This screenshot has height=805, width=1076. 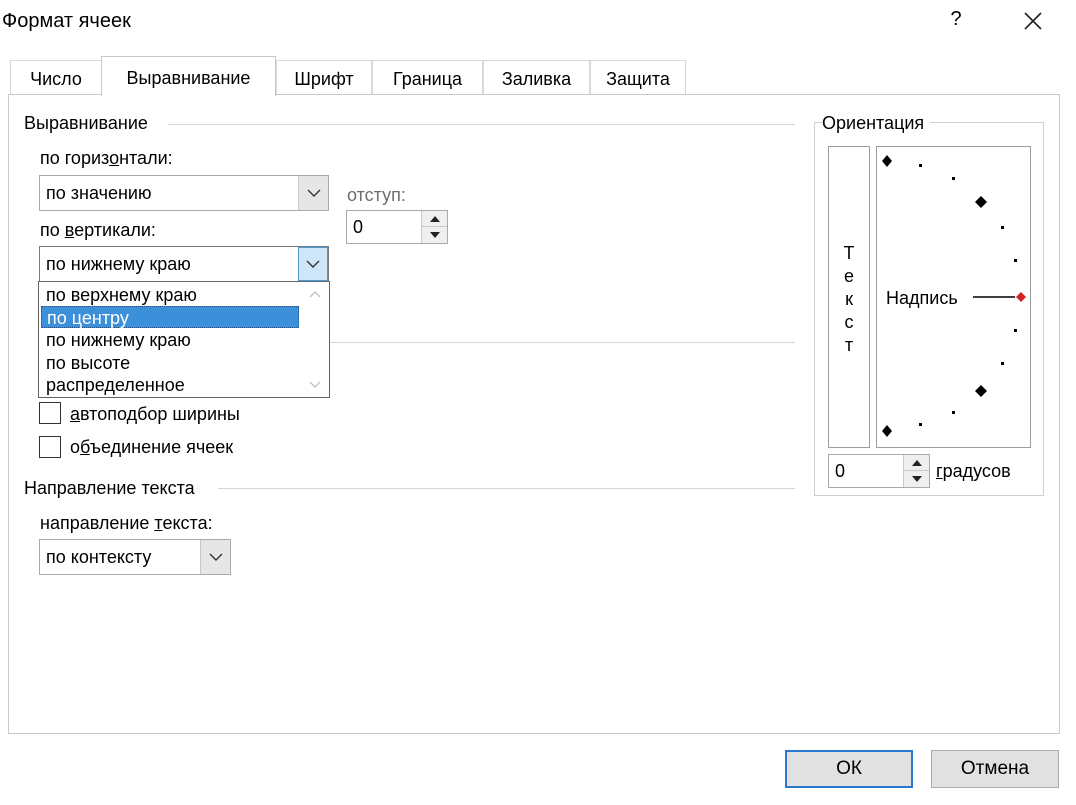 I want to click on orientation-dial: Надпись, so click(x=953, y=297).